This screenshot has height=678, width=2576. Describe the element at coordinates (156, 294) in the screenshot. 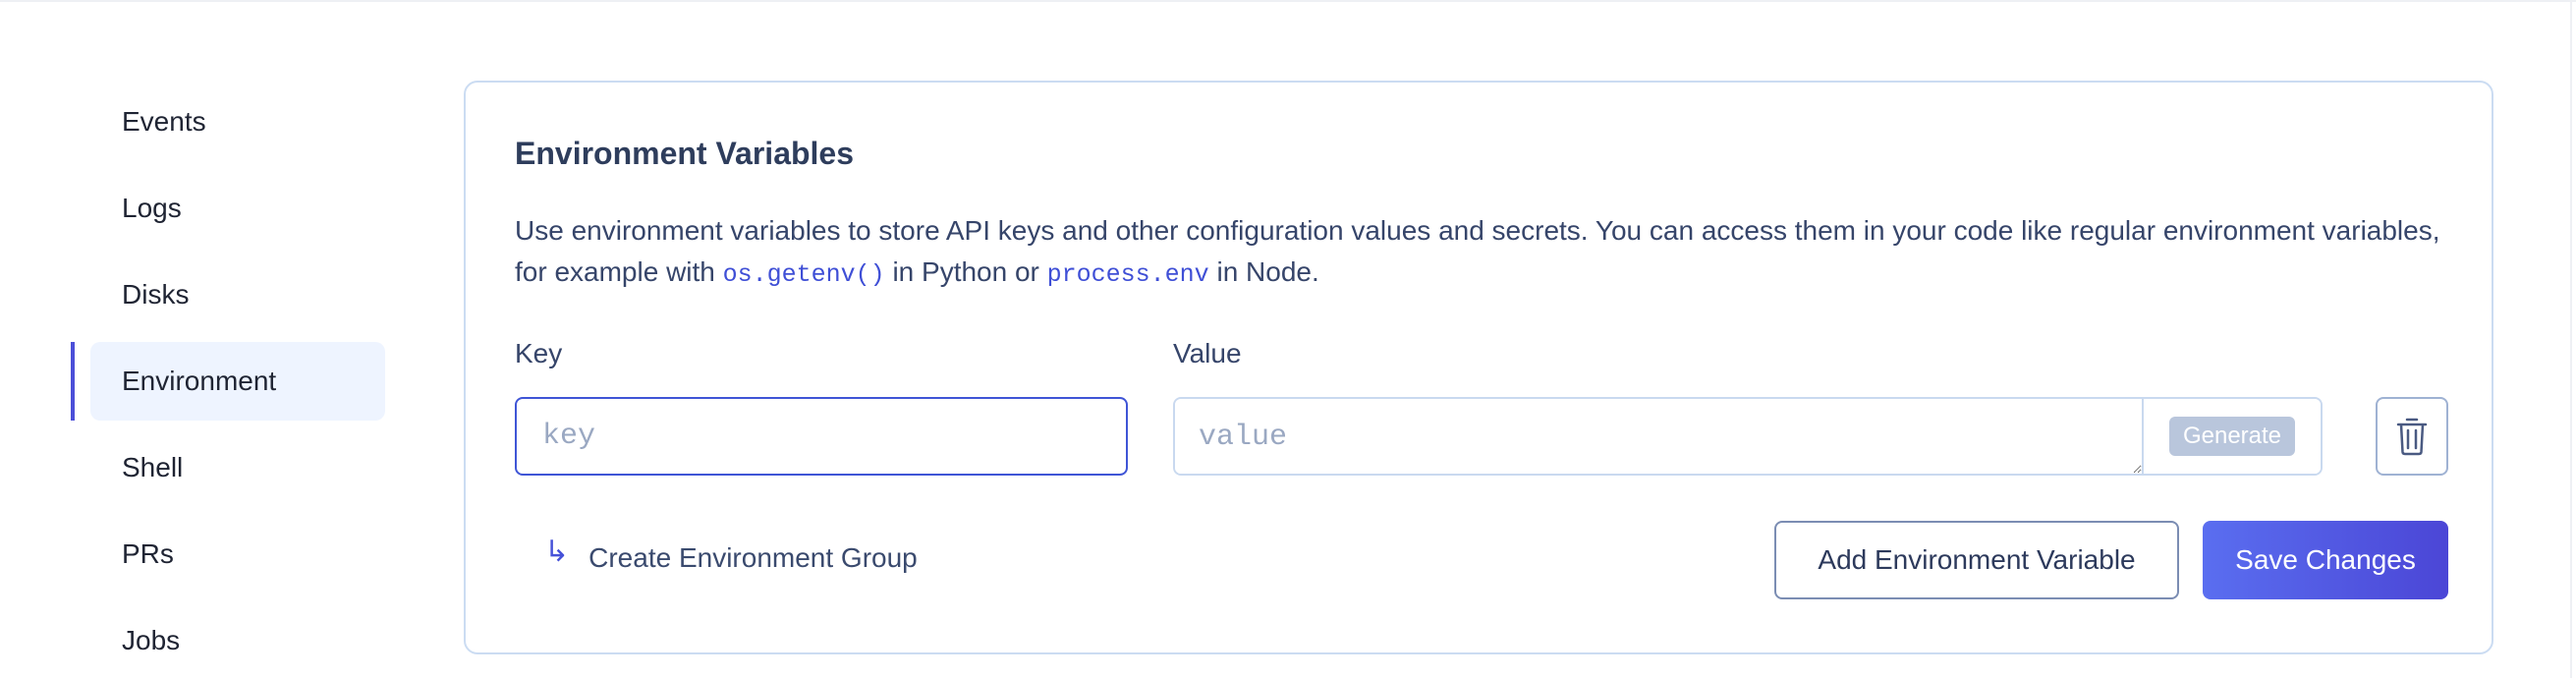

I see `sidebar-item-label: Disks` at that location.